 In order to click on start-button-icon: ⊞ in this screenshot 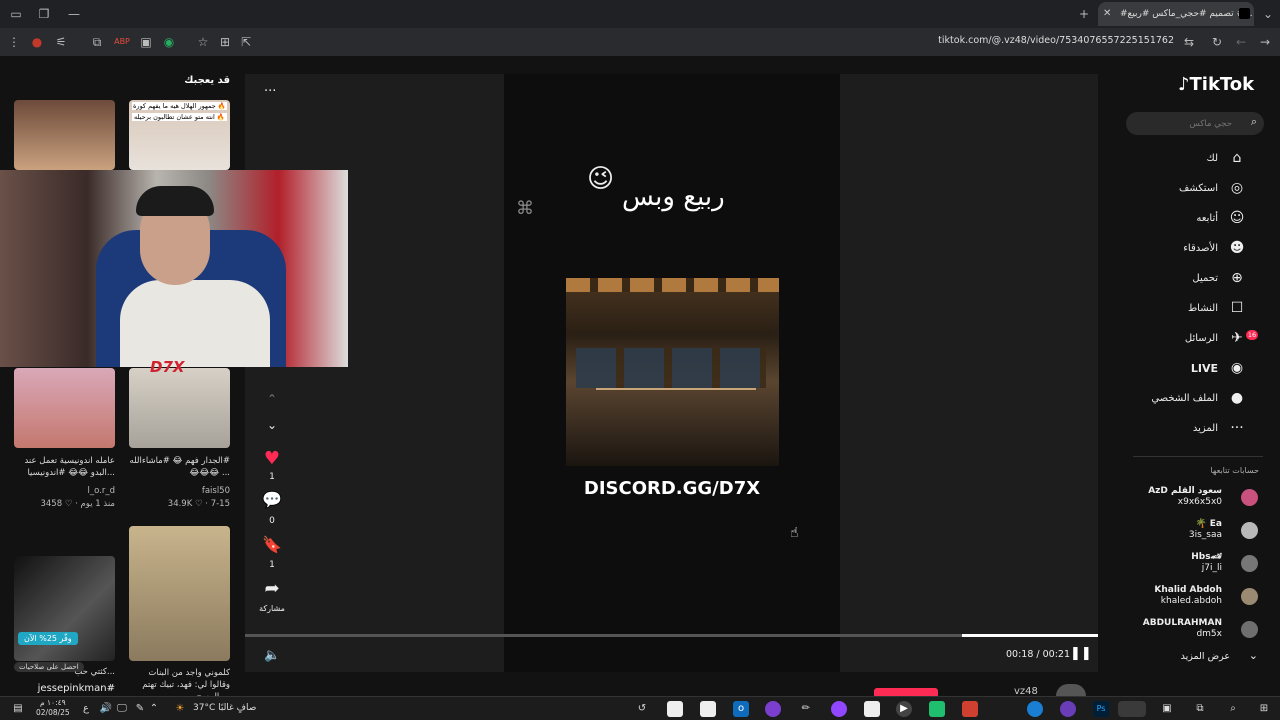, I will do `click(1264, 709)`.